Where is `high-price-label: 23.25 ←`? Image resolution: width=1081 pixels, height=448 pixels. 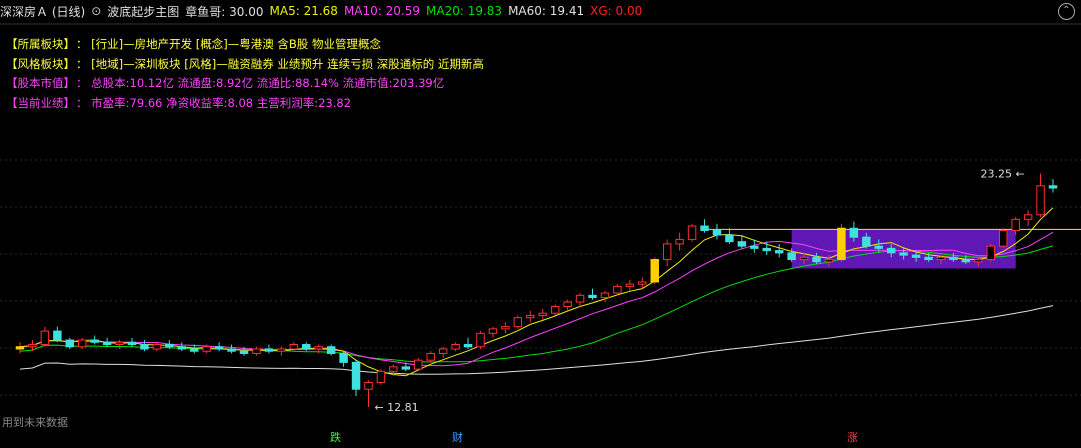
high-price-label: 23.25 ← is located at coordinates (1003, 173).